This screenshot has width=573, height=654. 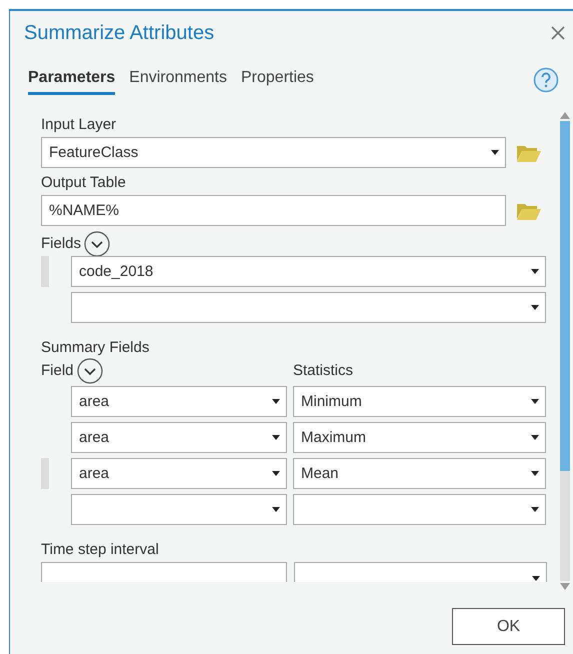 What do you see at coordinates (565, 115) in the screenshot?
I see `scroll-up-icon` at bounding box center [565, 115].